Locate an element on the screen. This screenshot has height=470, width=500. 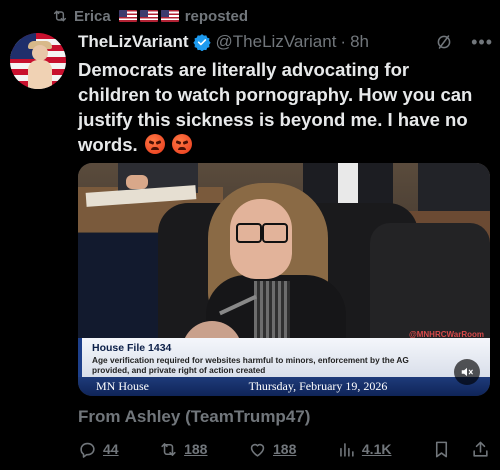
speaker-muted-icon is located at coordinates (467, 372).